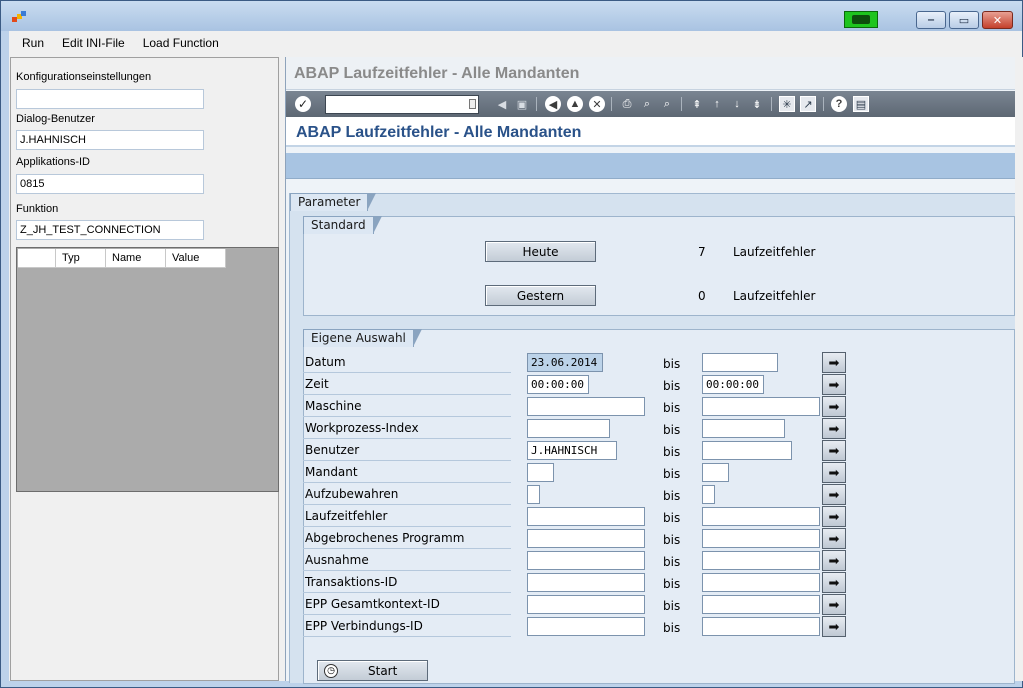  What do you see at coordinates (372, 670) in the screenshot?
I see `start-button: ◷ Start` at bounding box center [372, 670].